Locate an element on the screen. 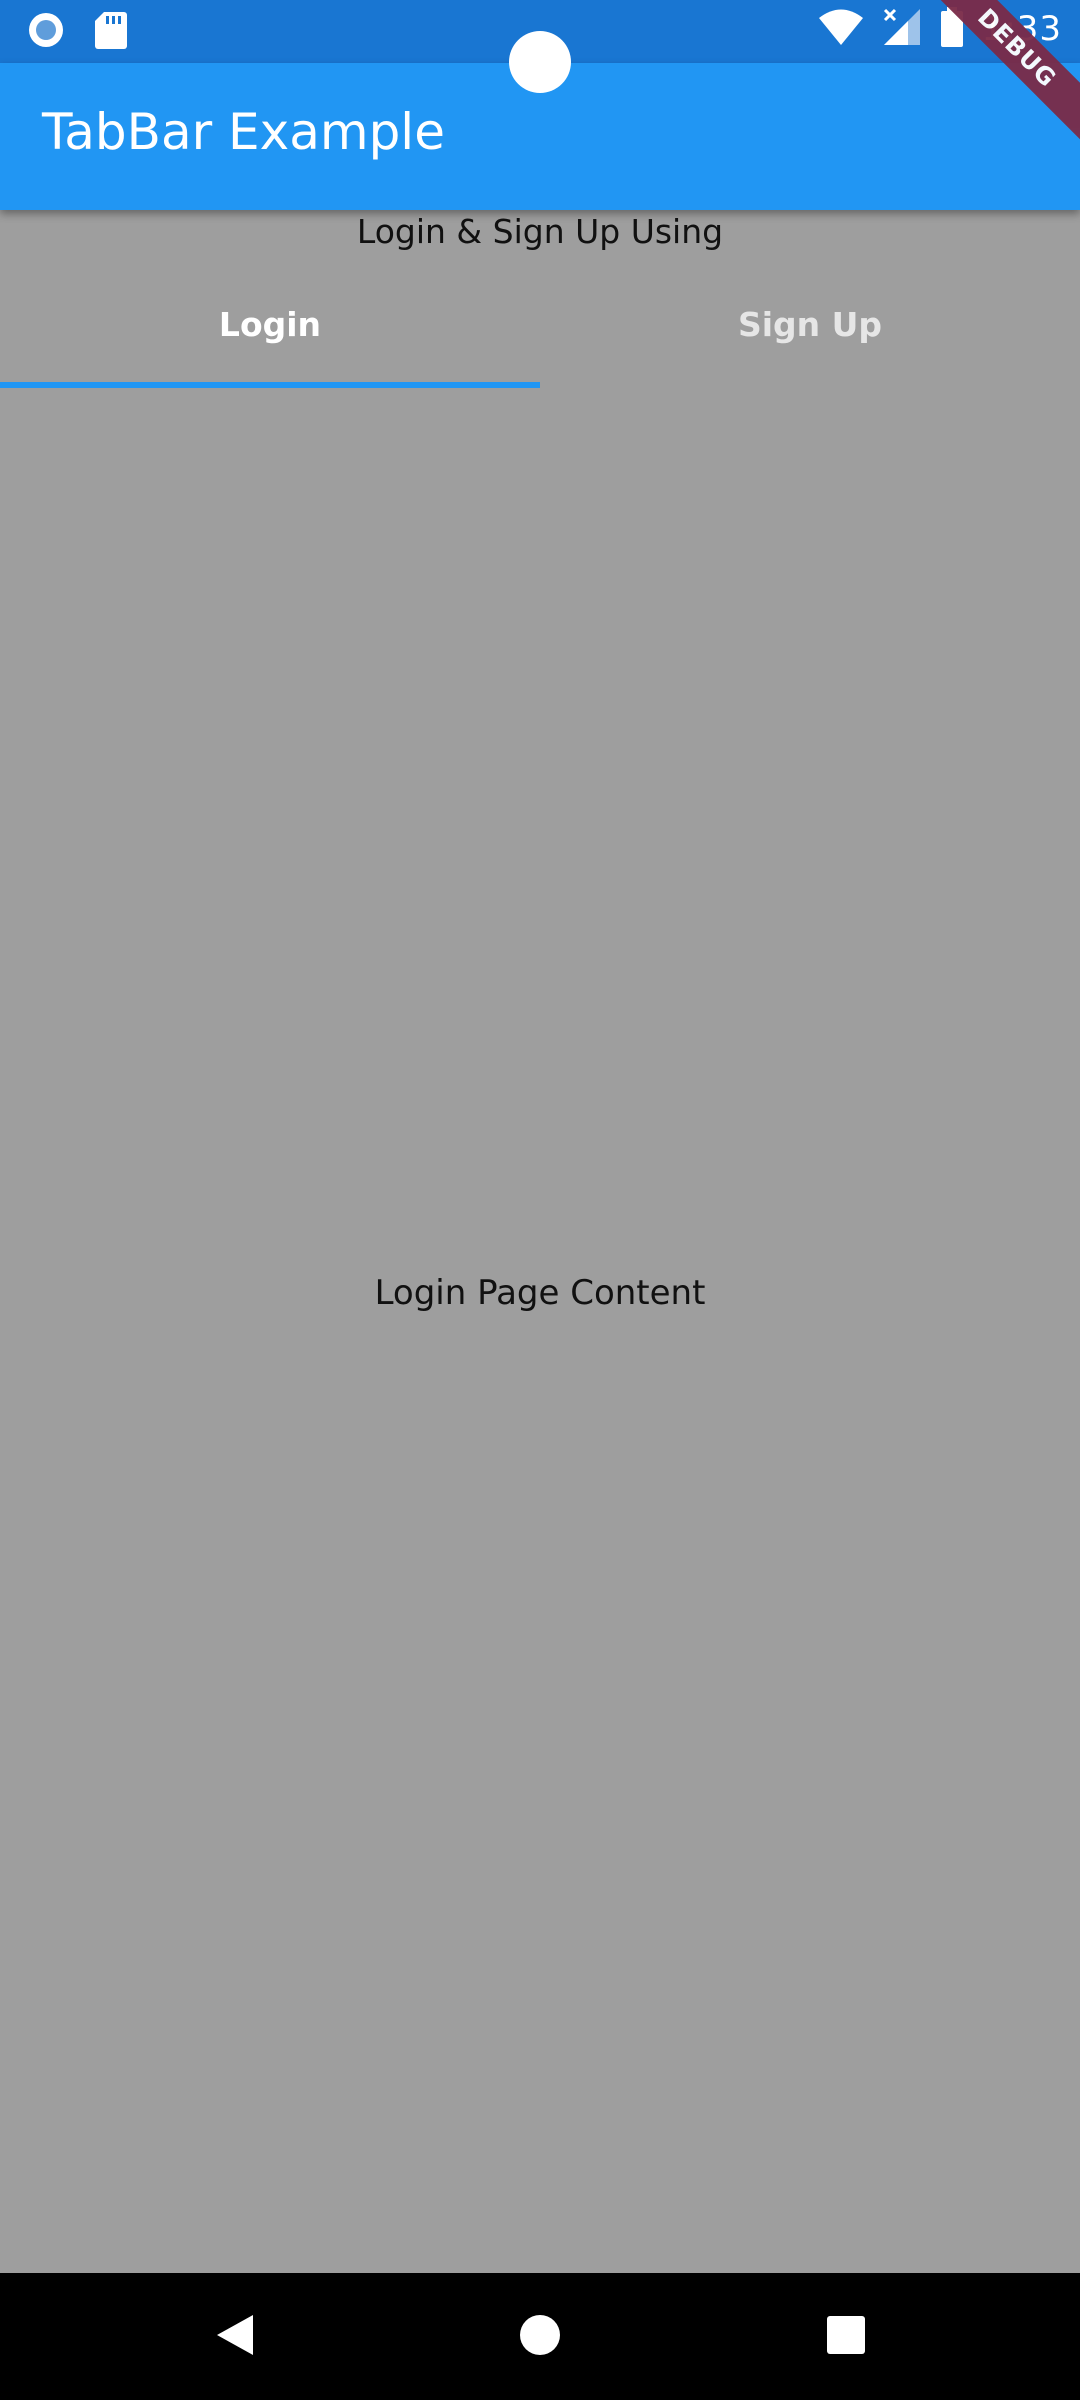  tab-sign-up-label: Sign Up is located at coordinates (810, 324).